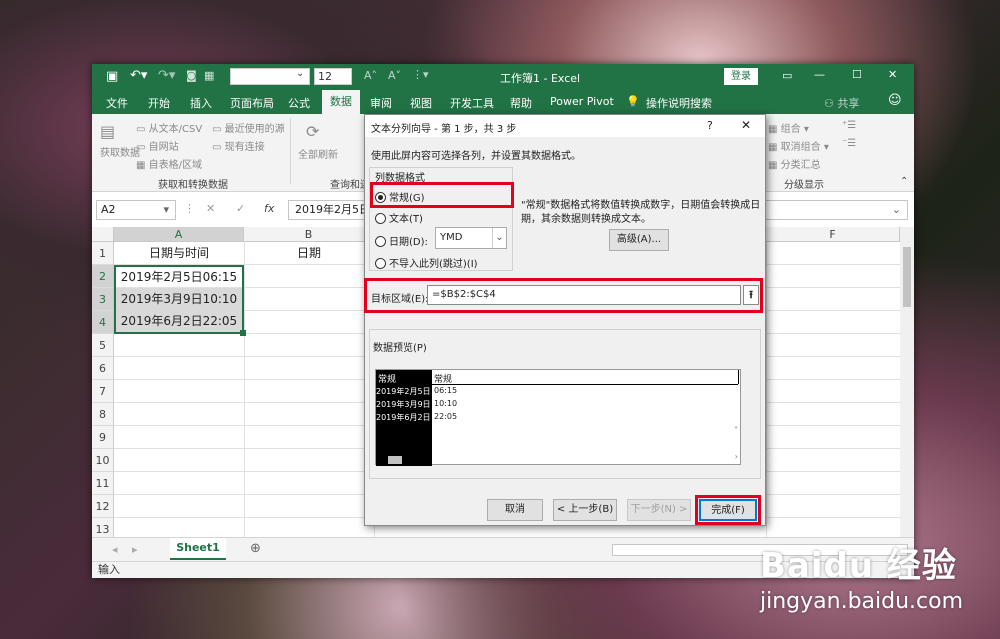 The width and height of the screenshot is (1000, 639). I want to click on from-text-button: ▭ 从文本/CSV, so click(169, 127).